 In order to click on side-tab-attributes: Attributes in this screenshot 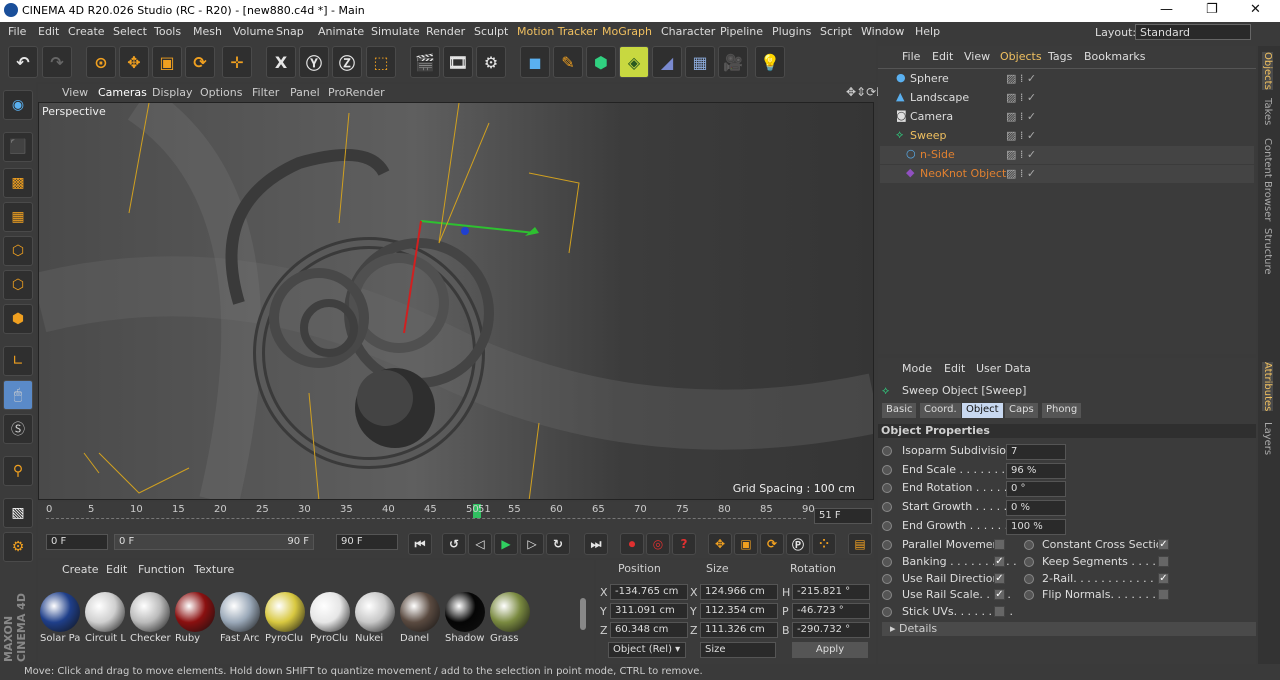, I will do `click(1267, 387)`.